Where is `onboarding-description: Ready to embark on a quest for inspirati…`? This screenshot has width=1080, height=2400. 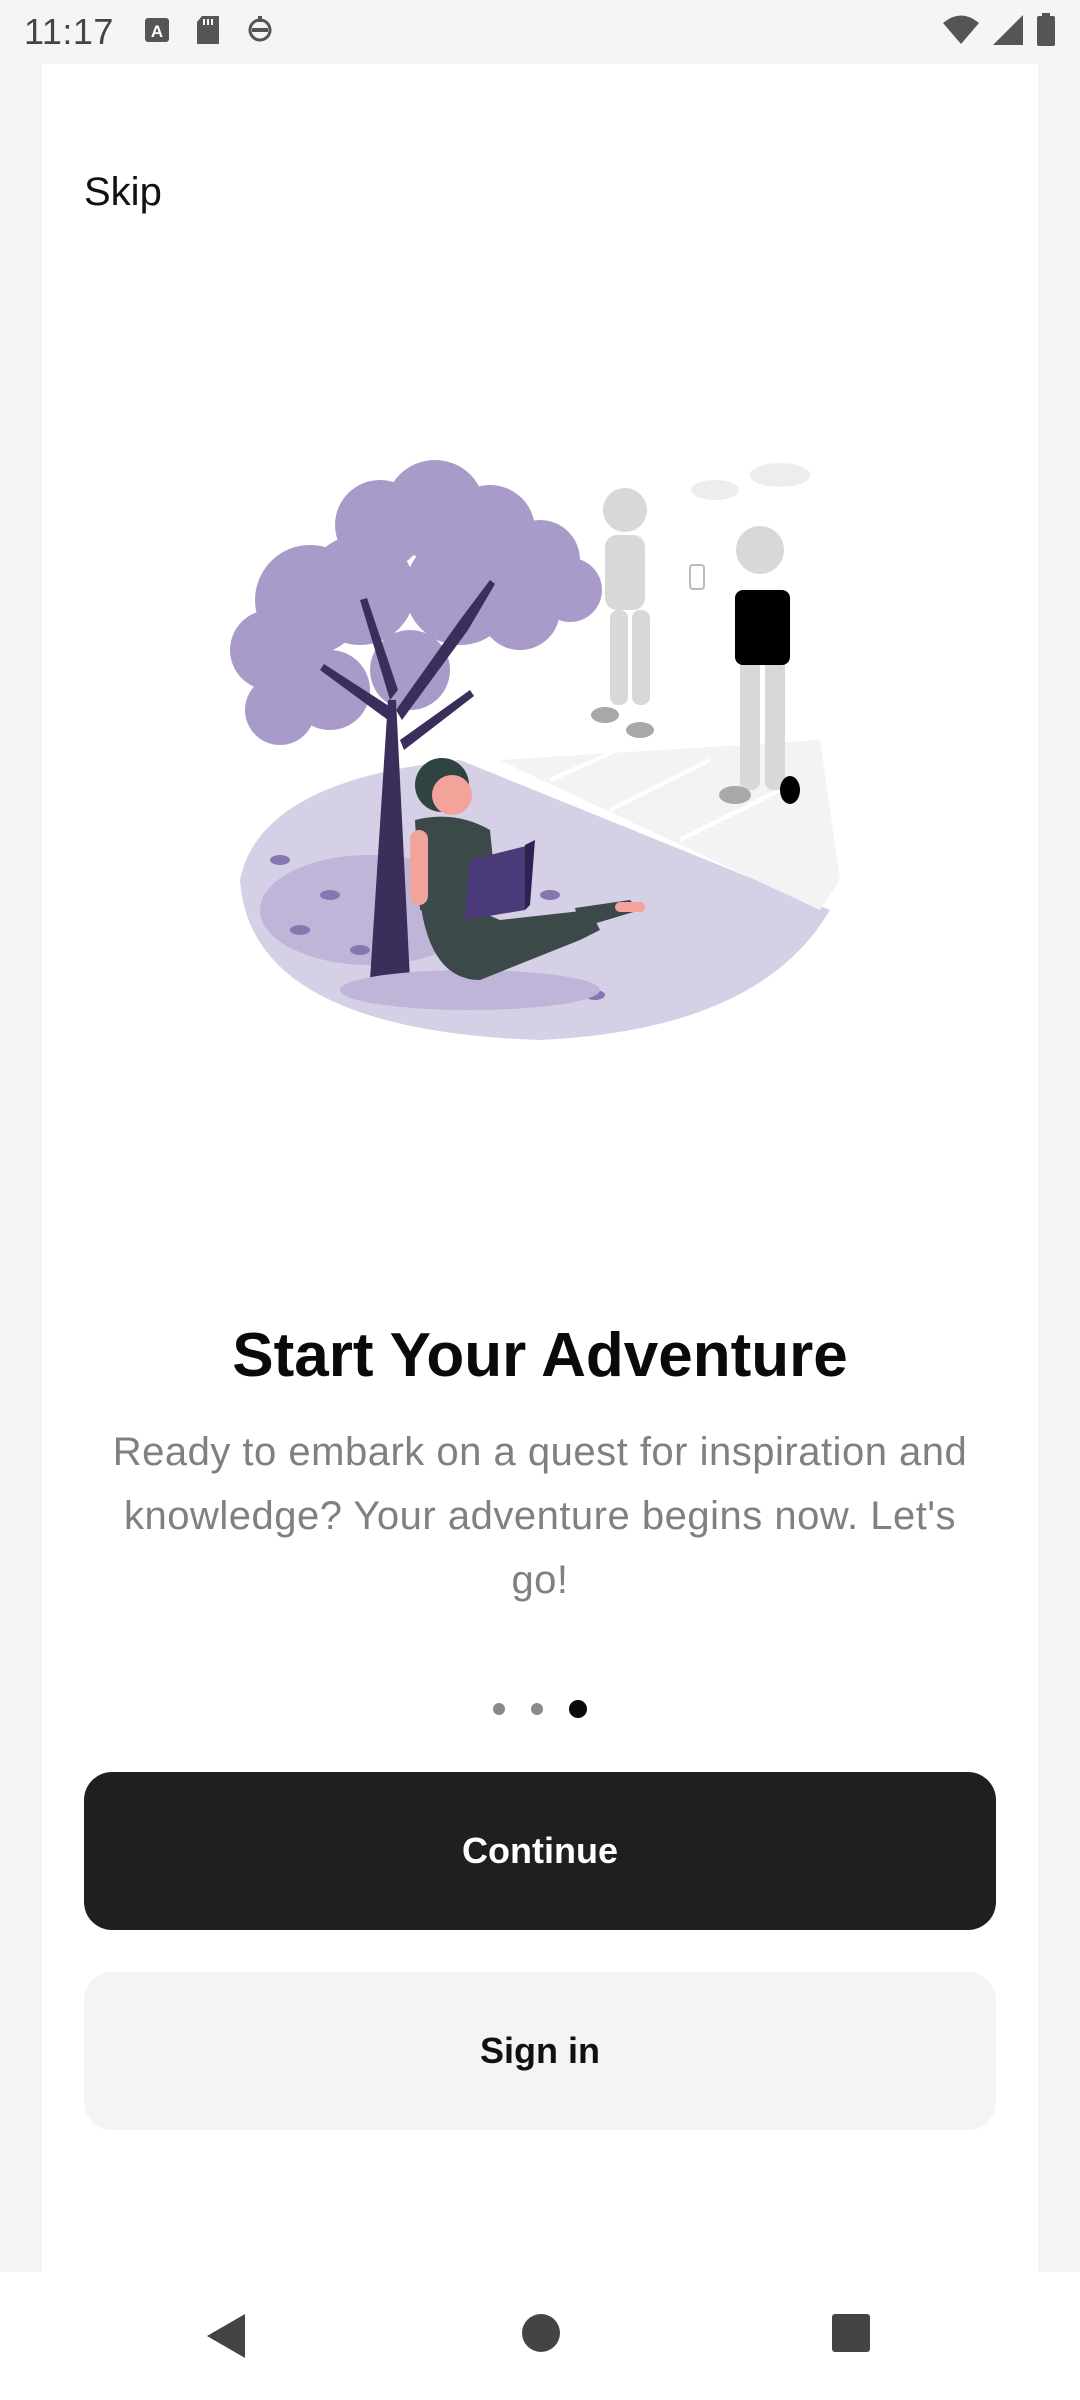 onboarding-description: Ready to embark on a quest for inspirati… is located at coordinates (540, 1516).